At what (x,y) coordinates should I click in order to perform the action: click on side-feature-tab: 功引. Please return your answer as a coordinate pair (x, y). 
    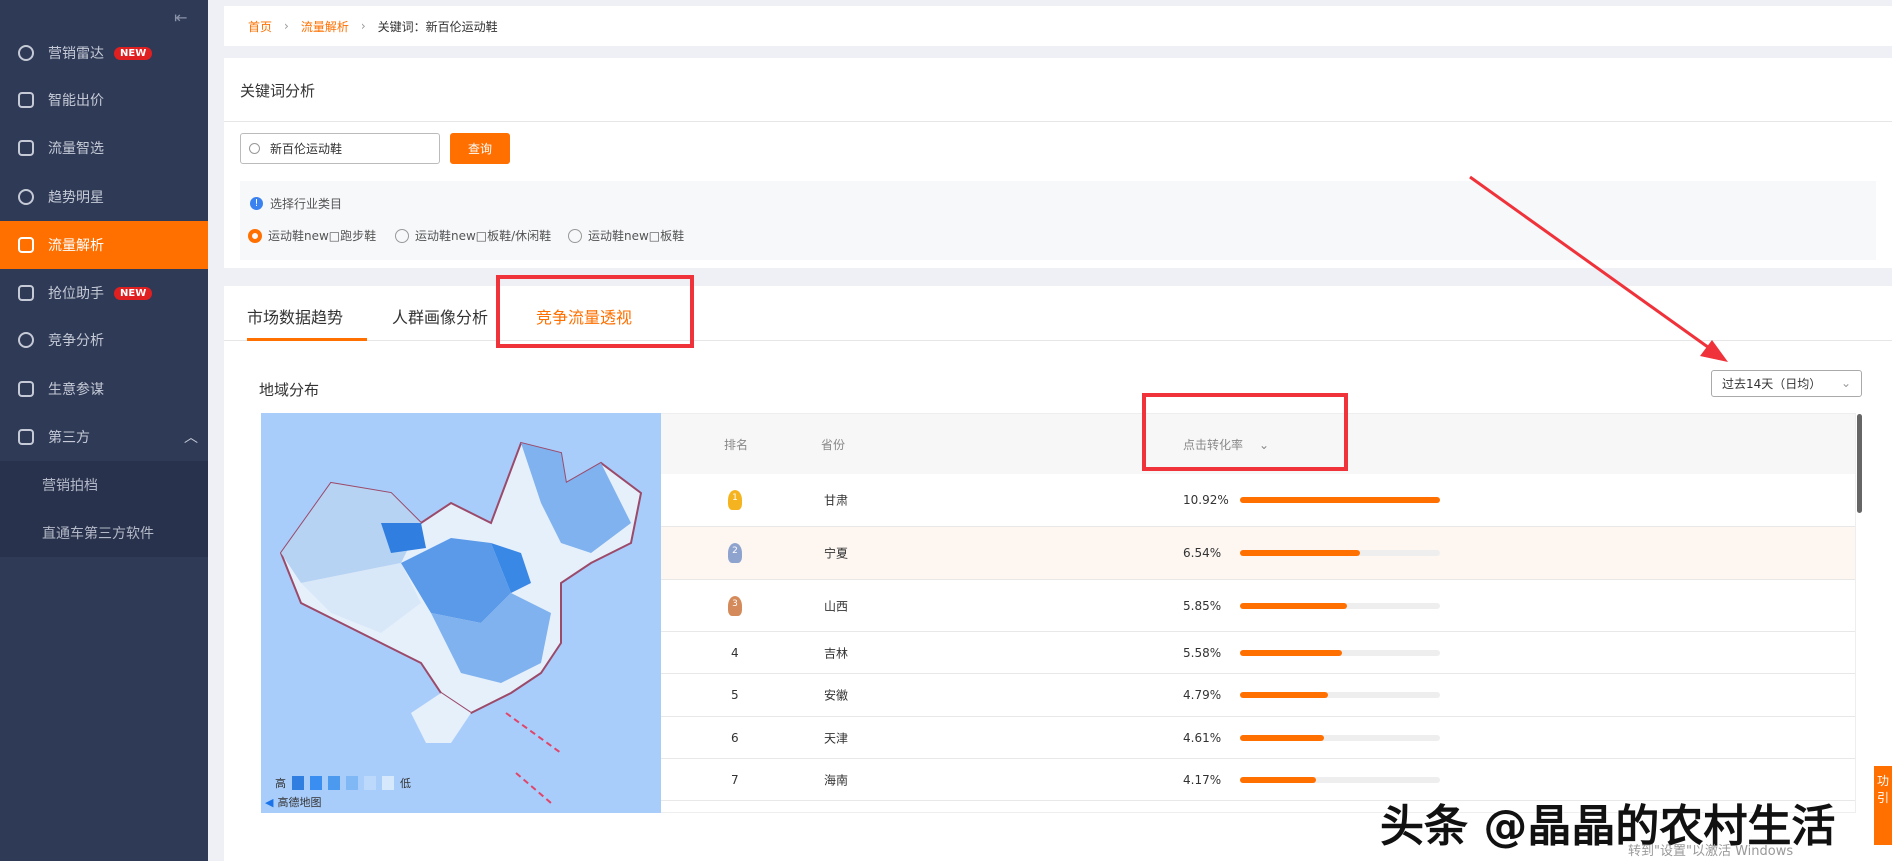
    Looking at the image, I should click on (1883, 805).